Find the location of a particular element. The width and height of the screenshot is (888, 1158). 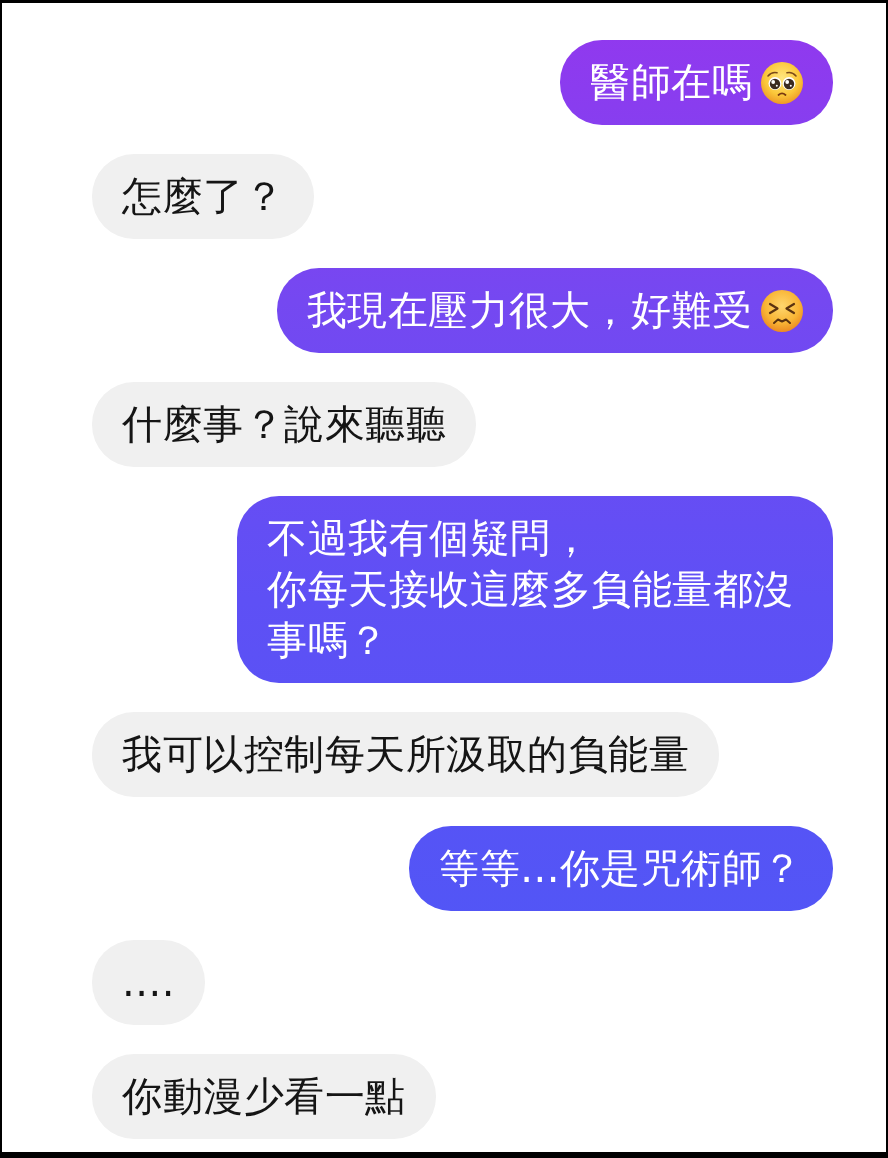

message-text: 我可以控制每天所汲取的負能量 is located at coordinates (405, 754).